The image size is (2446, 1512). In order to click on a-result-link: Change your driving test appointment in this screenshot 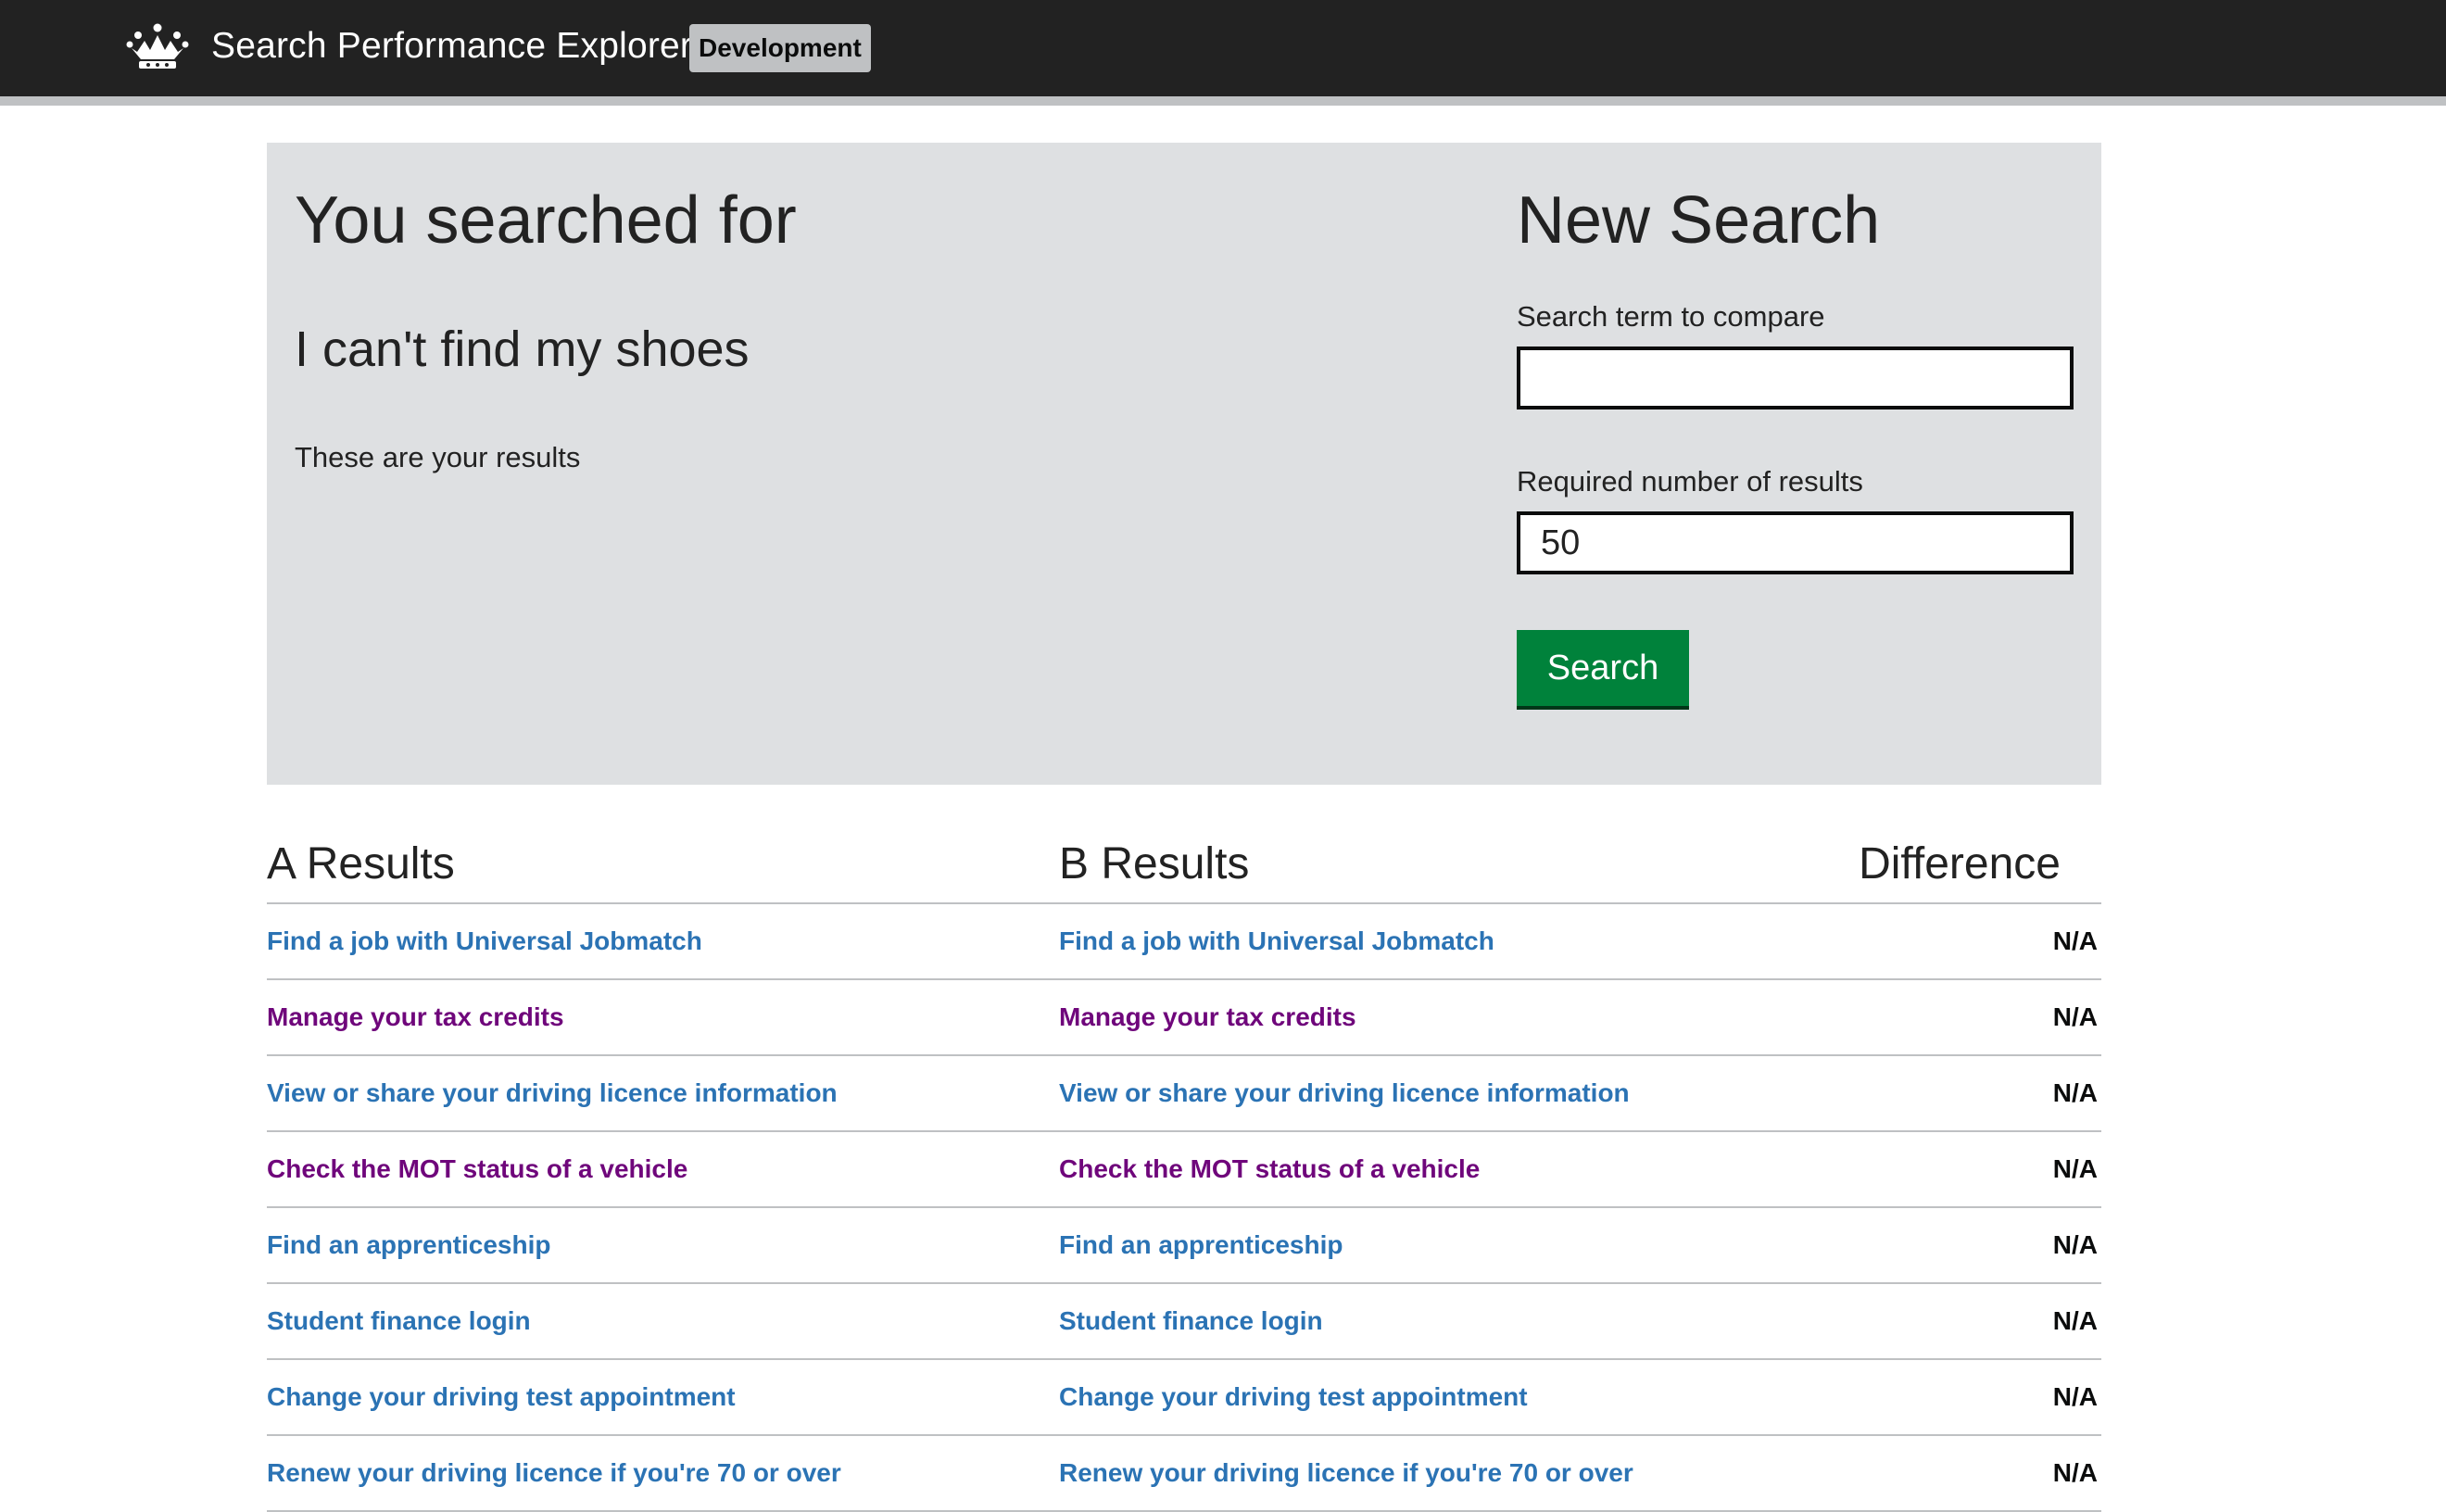, I will do `click(502, 1396)`.